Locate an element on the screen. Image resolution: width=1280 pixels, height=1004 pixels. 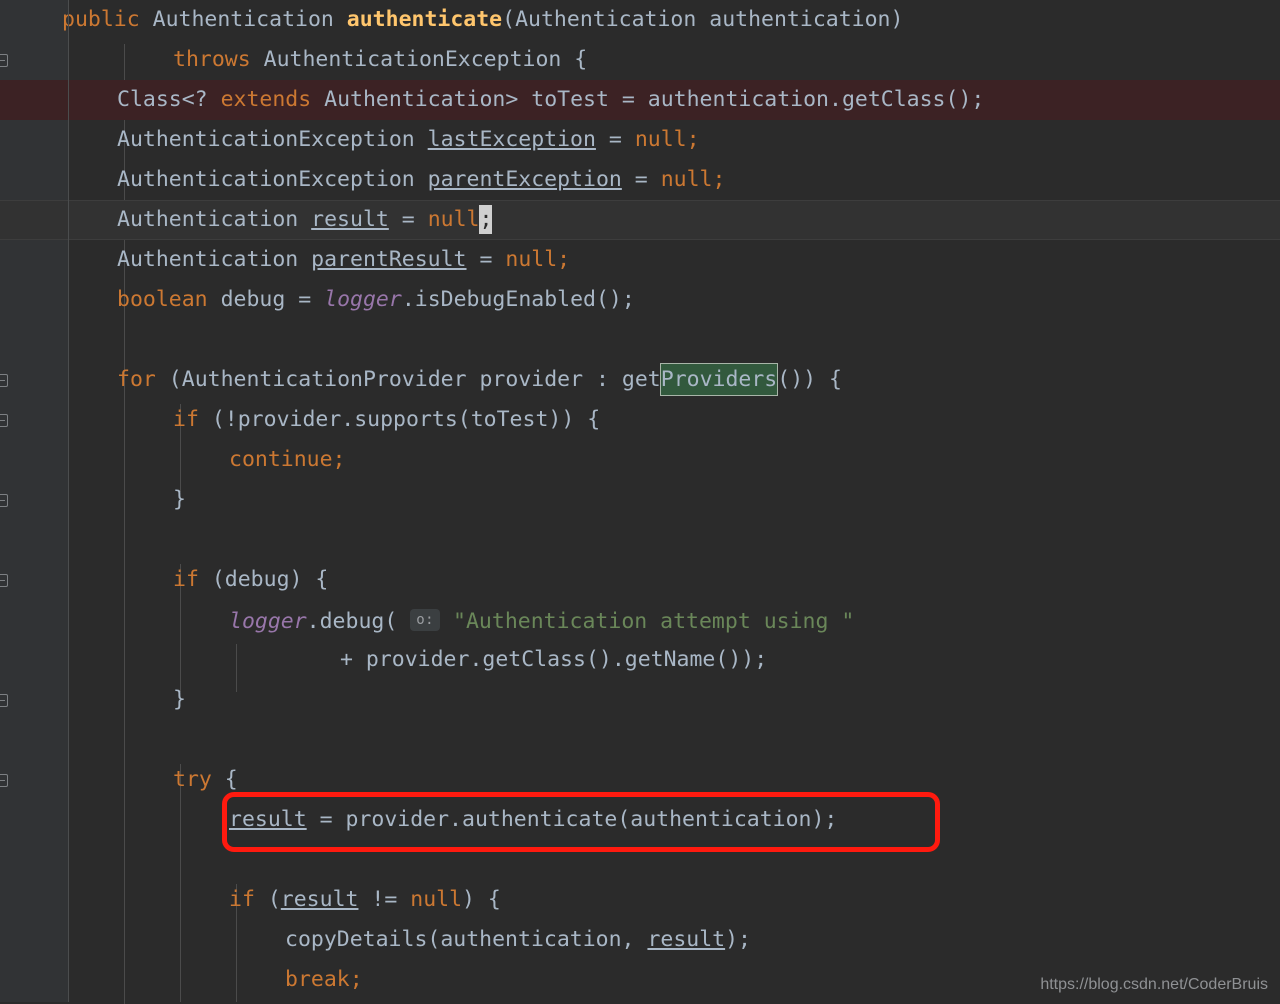
token-expression: (!provider.supports(toTest)) { is located at coordinates (406, 419).